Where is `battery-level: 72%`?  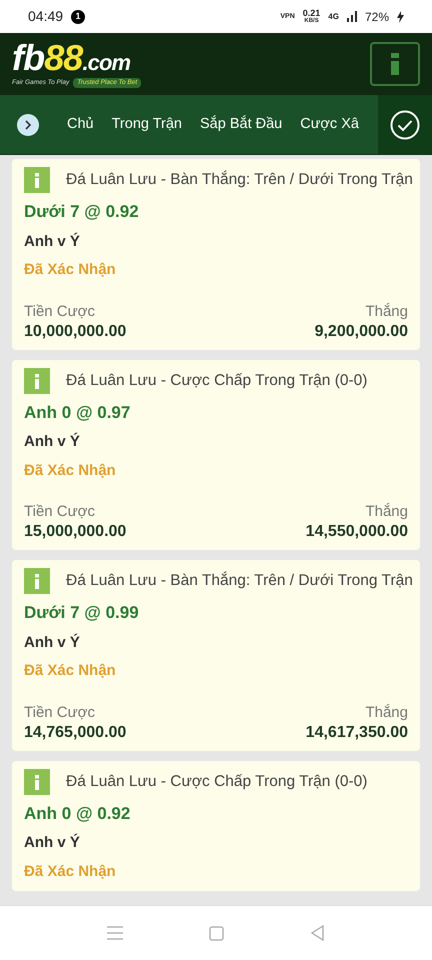 battery-level: 72% is located at coordinates (376, 17).